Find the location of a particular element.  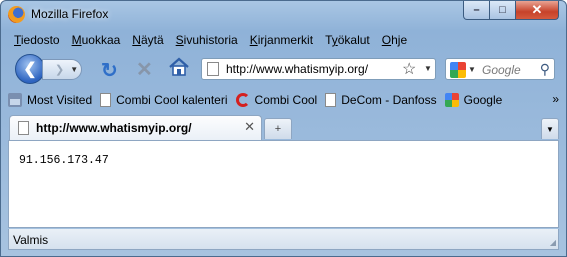

menu-accel: O is located at coordinates (386, 40).